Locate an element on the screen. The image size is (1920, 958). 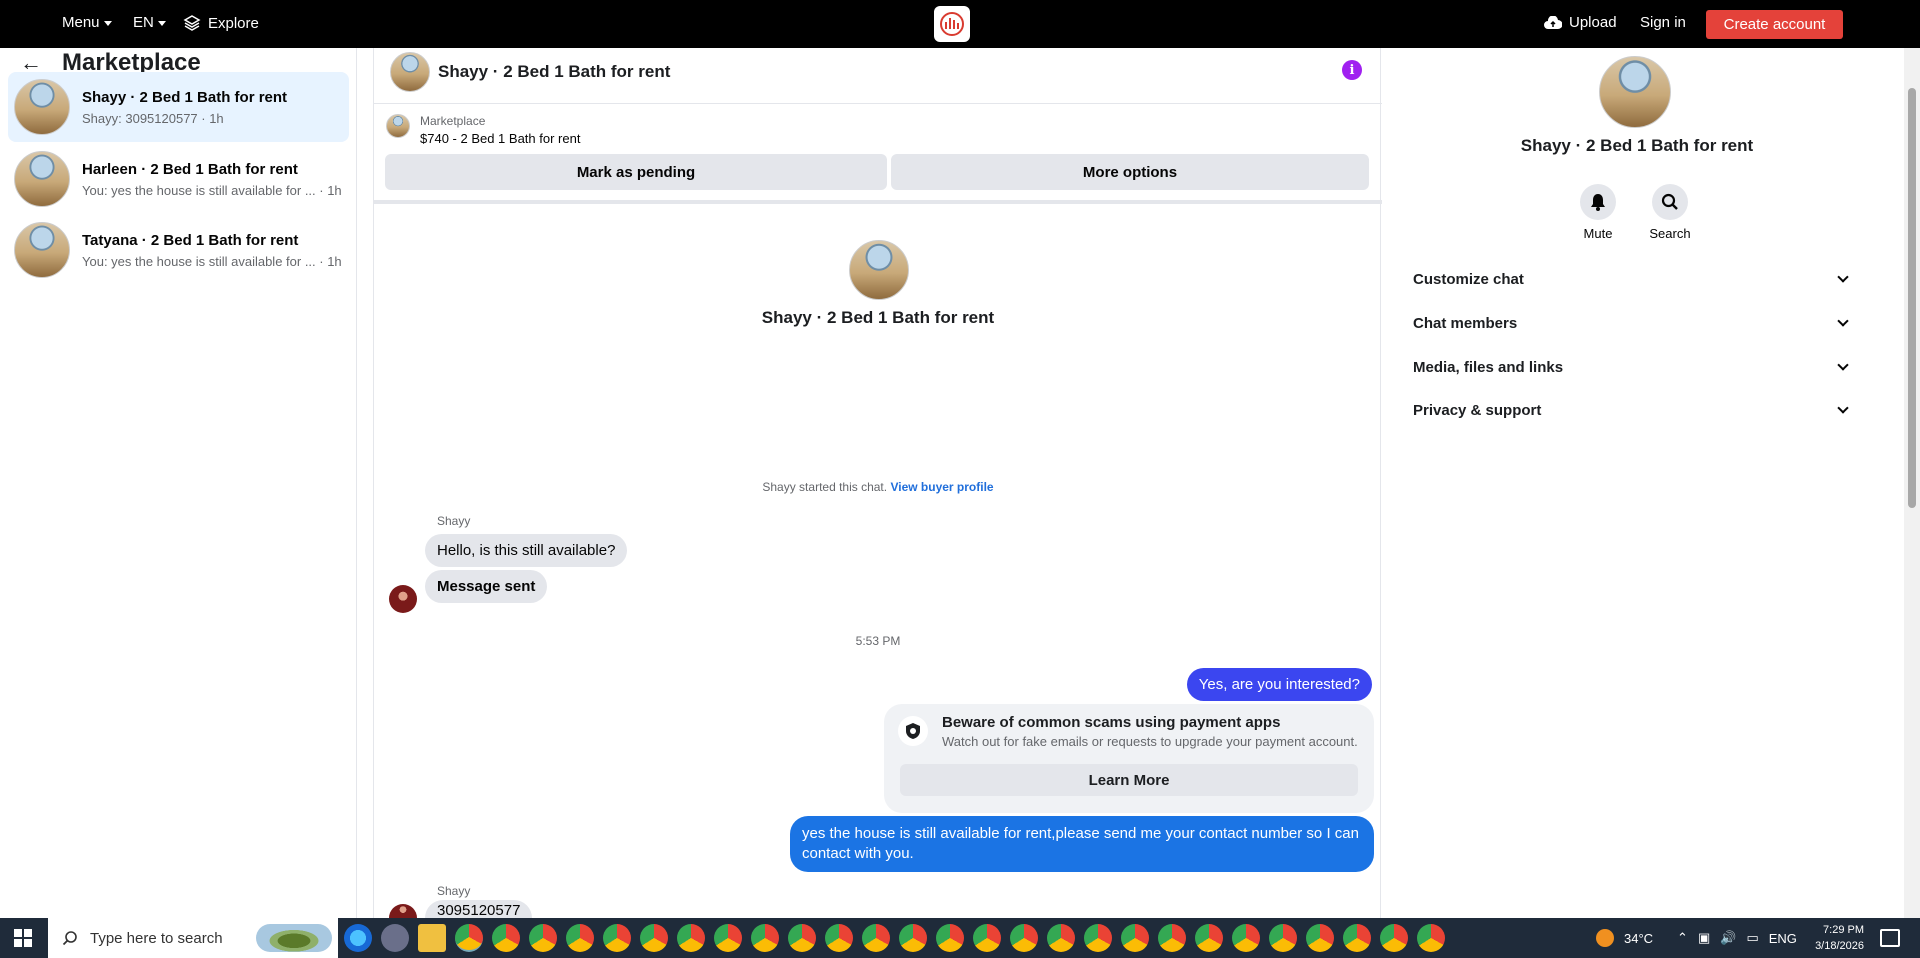
site-logo is located at coordinates (952, 24).